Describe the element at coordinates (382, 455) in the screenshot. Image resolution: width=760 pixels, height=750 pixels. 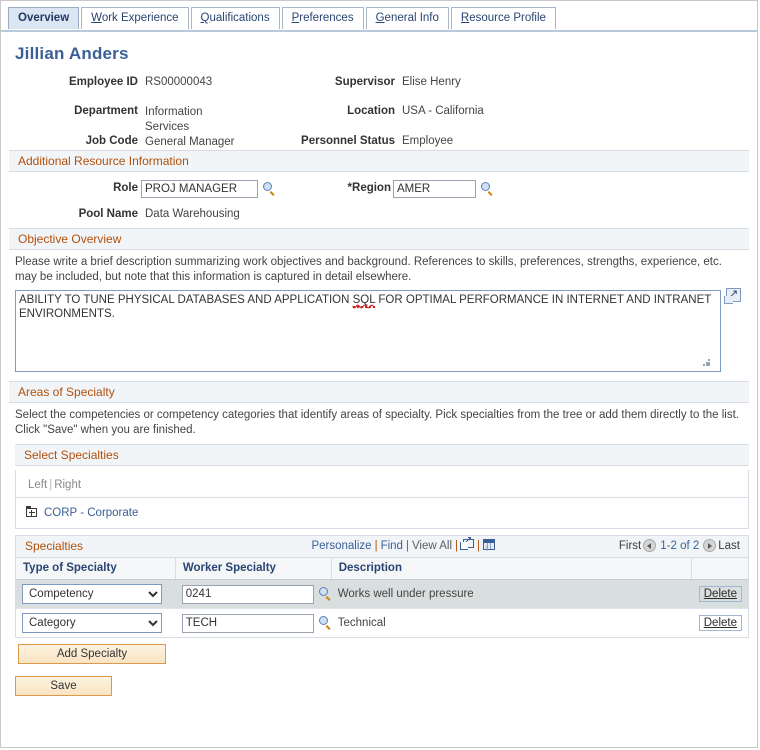
I see `section-header-select-specialties: Select Specialties` at that location.